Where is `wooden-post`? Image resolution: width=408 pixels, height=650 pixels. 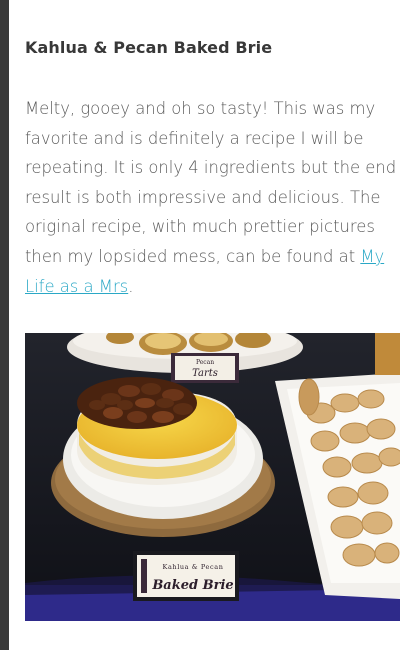
wooden-post is located at coordinates (387, 354).